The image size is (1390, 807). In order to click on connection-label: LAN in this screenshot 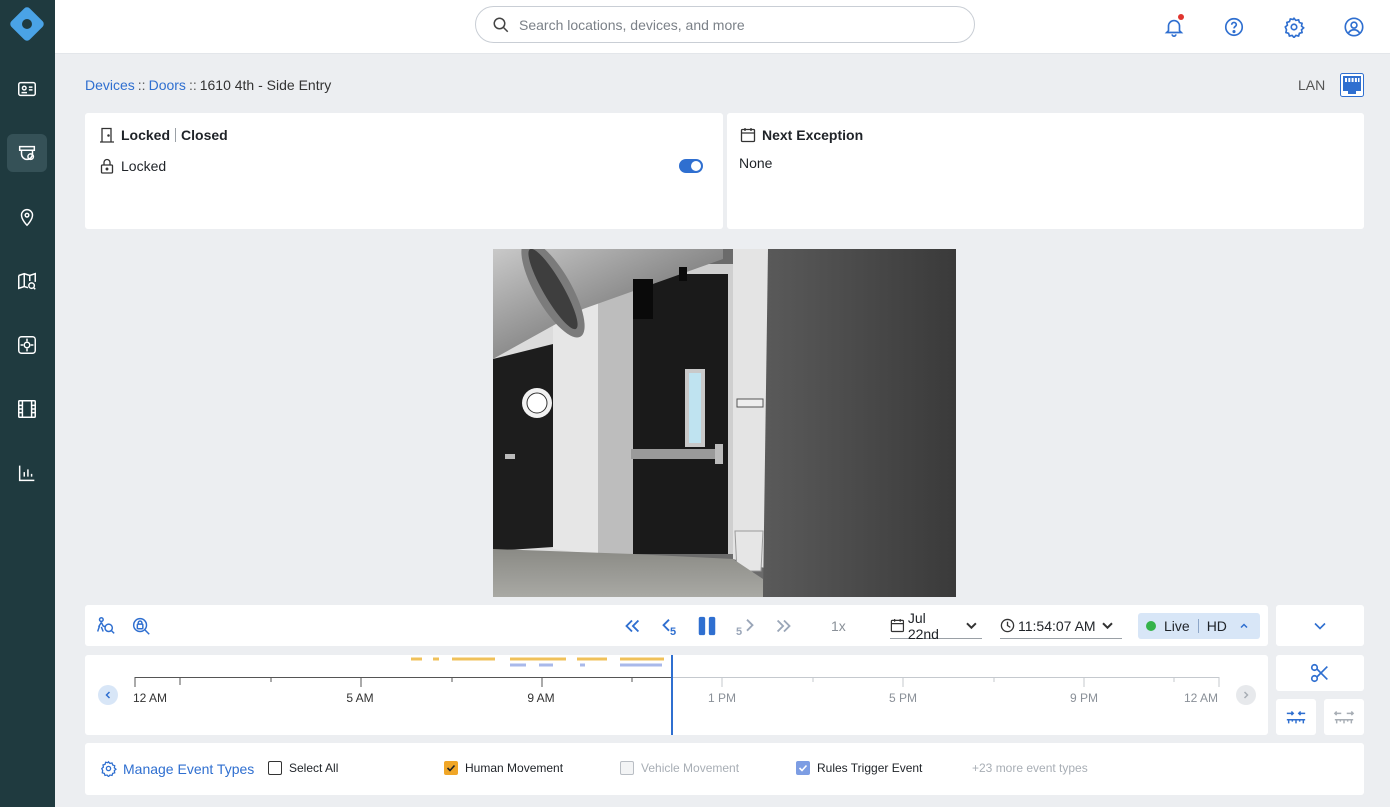, I will do `click(1312, 85)`.